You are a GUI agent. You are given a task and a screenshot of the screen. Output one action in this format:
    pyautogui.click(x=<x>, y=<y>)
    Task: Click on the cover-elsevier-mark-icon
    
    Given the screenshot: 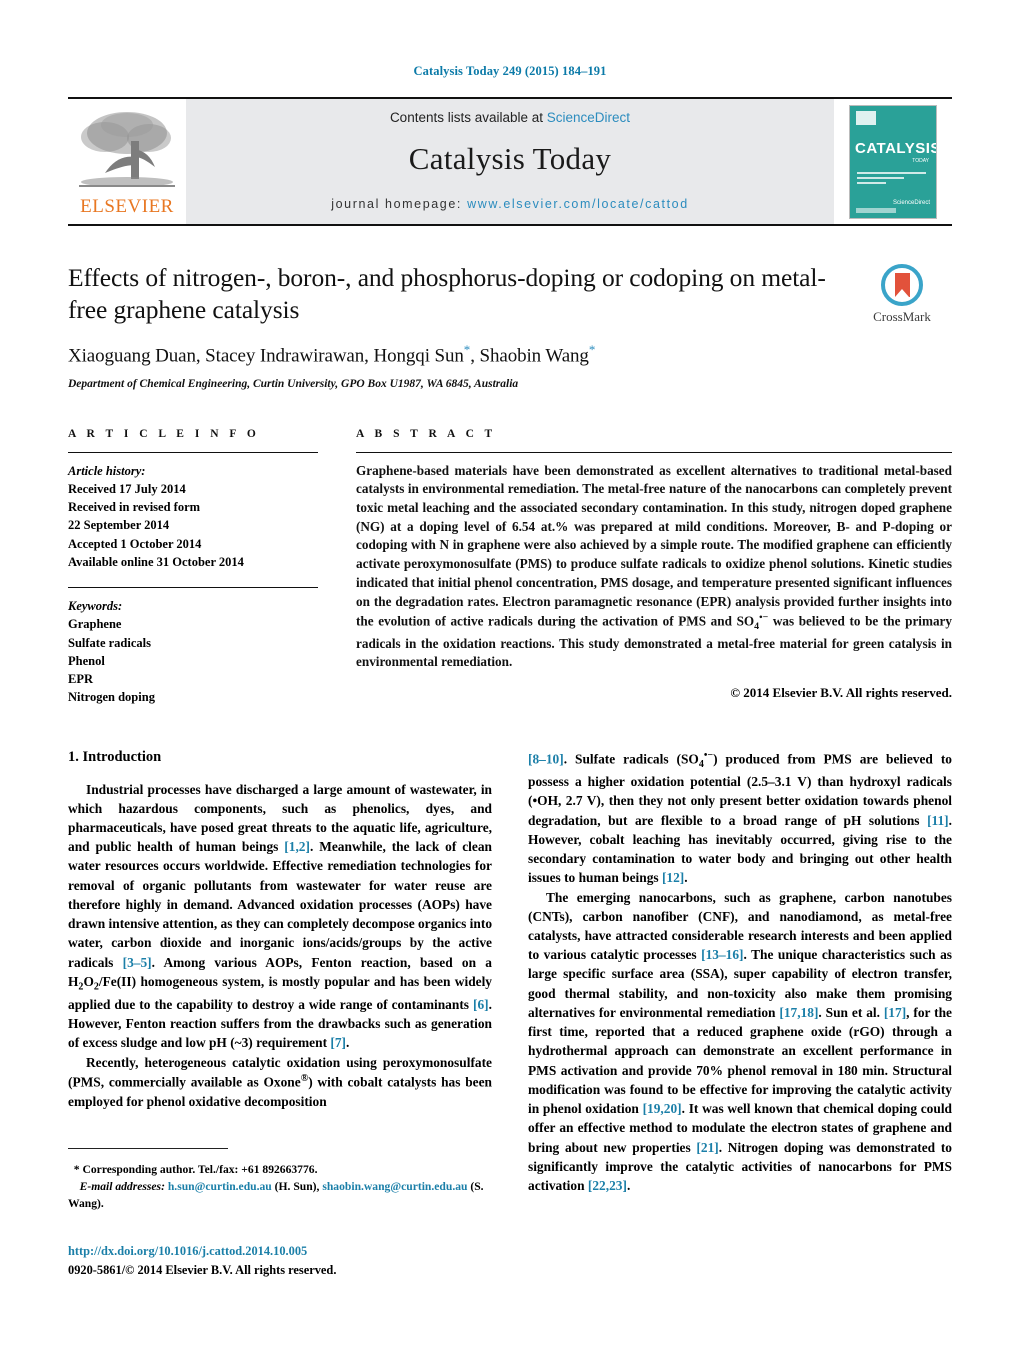 What is the action you would take?
    pyautogui.click(x=866, y=117)
    